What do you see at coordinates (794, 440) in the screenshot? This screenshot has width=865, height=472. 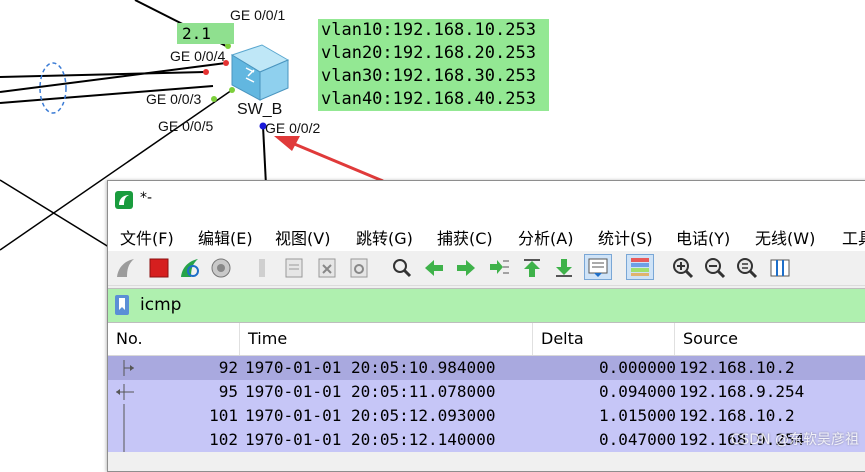 I see `watermark: CSDN @东软吴彦祖` at bounding box center [794, 440].